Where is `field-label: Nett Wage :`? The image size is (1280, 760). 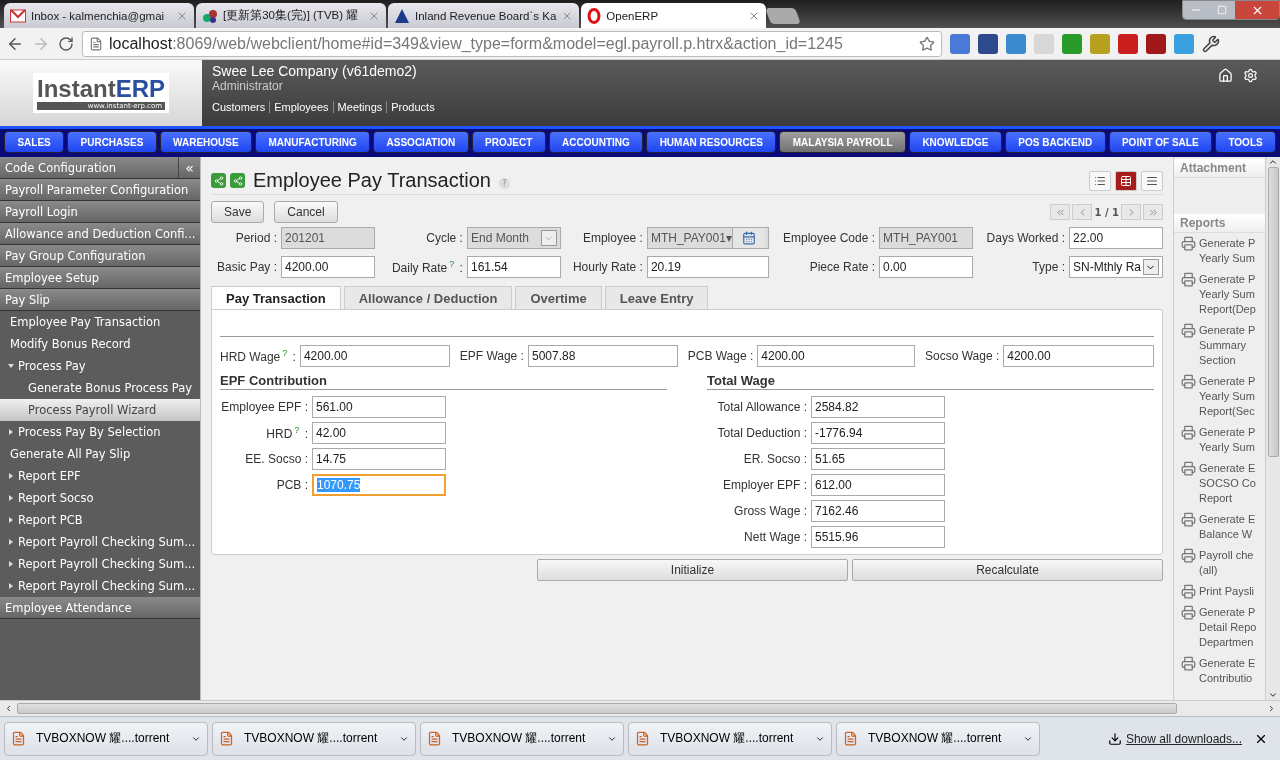 field-label: Nett Wage : is located at coordinates (775, 537).